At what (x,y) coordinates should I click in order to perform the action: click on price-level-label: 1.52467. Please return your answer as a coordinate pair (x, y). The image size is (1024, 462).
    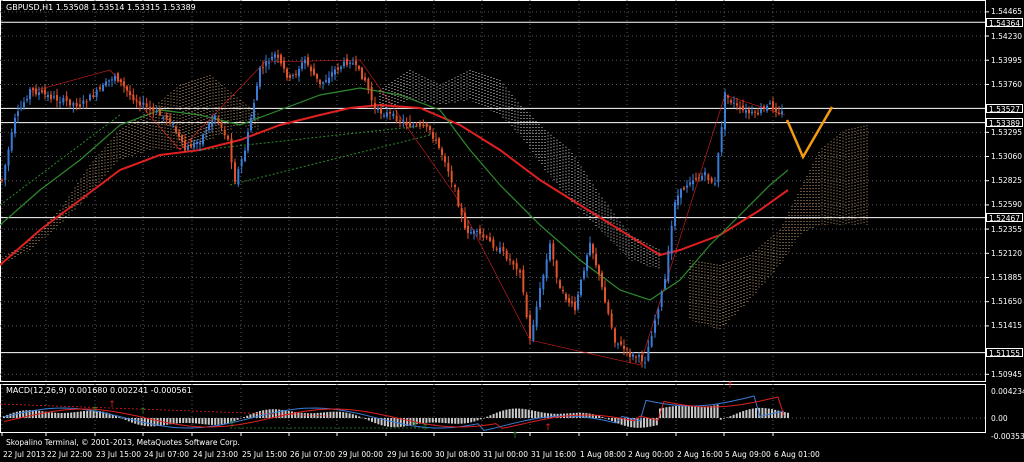
    Looking at the image, I should click on (1004, 218).